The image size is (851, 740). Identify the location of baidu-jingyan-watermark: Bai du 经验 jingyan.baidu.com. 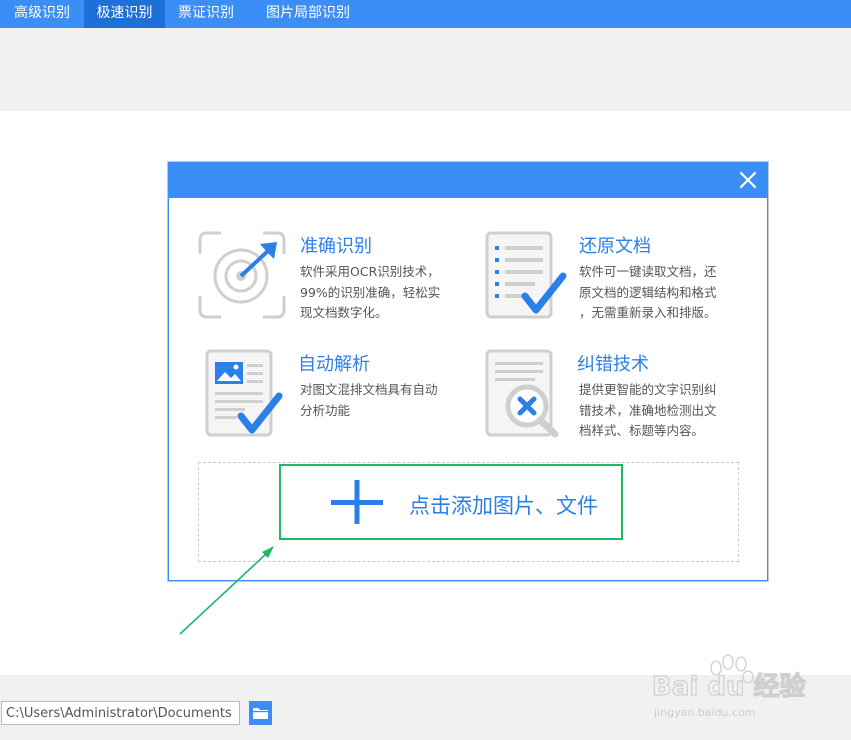
(728, 686).